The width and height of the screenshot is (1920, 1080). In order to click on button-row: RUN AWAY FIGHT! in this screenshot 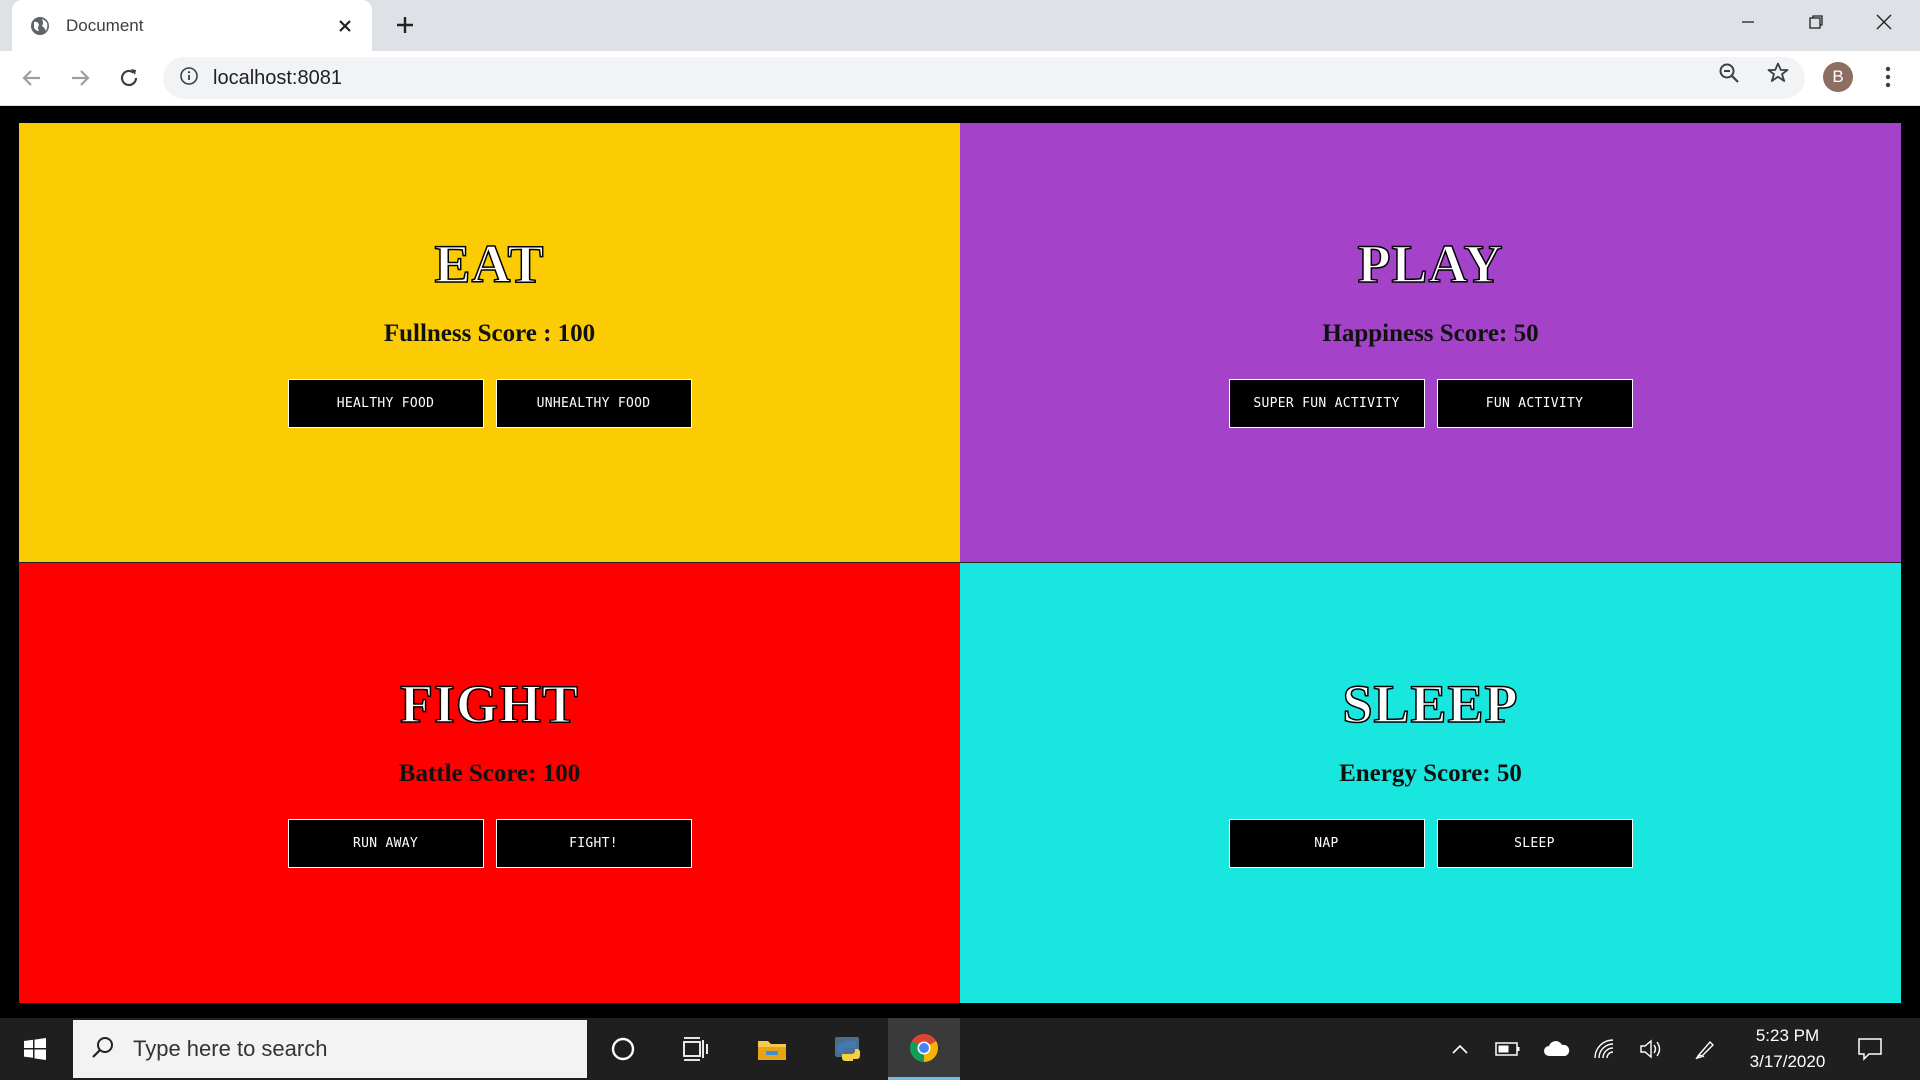, I will do `click(489, 843)`.